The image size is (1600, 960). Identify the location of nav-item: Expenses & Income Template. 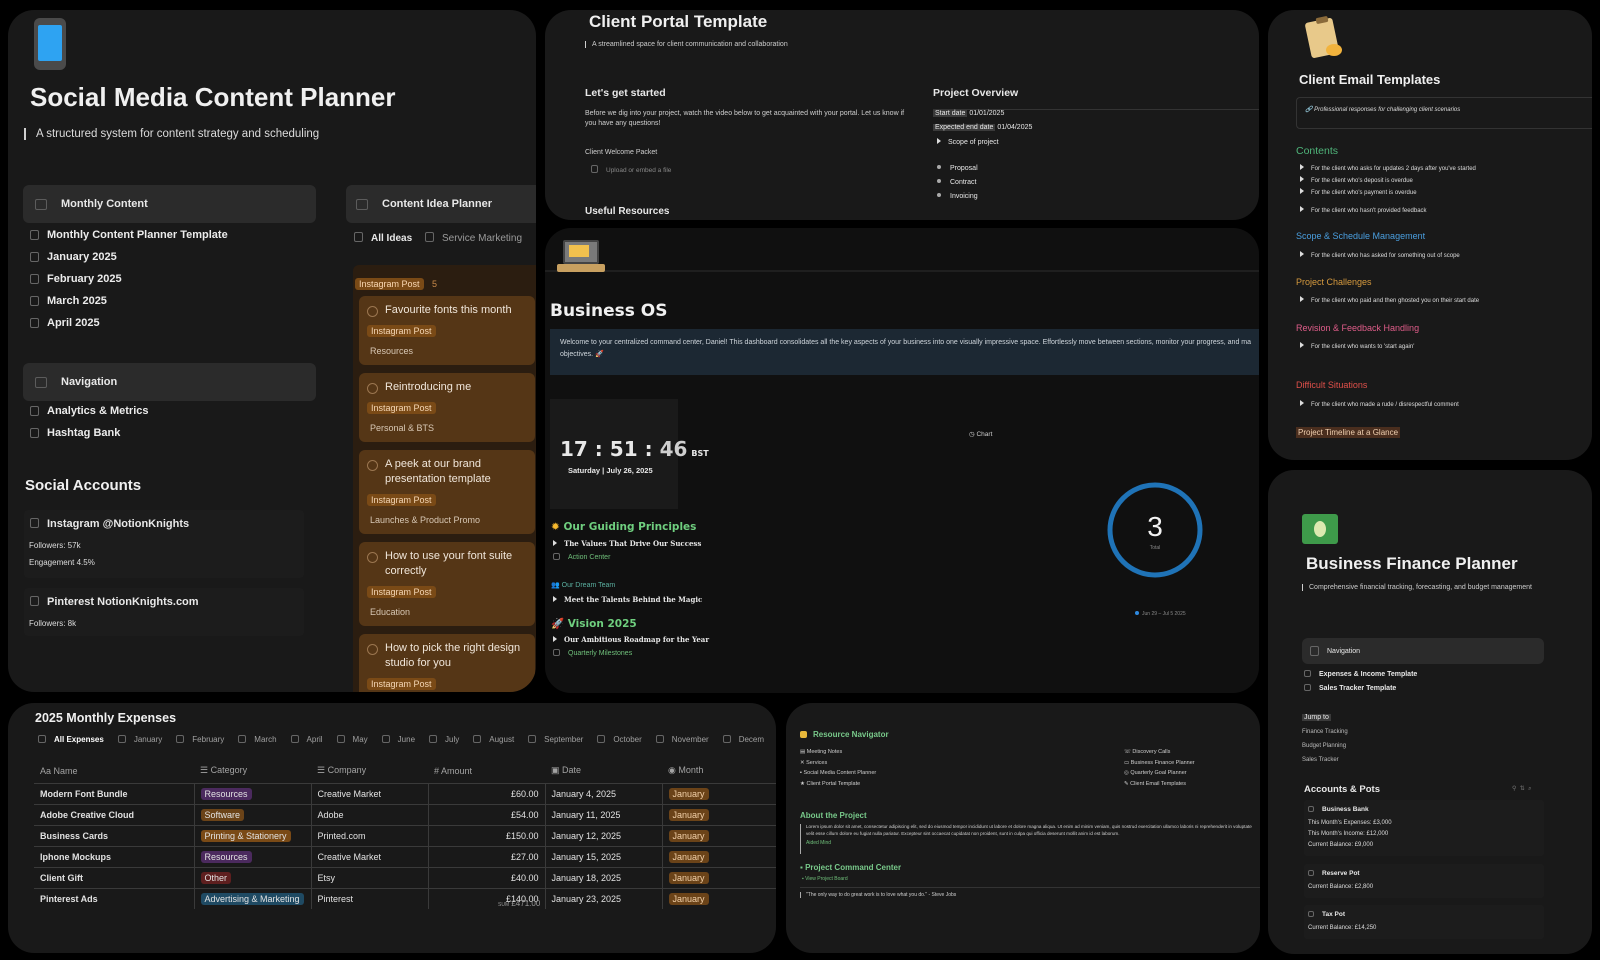
(1360, 674).